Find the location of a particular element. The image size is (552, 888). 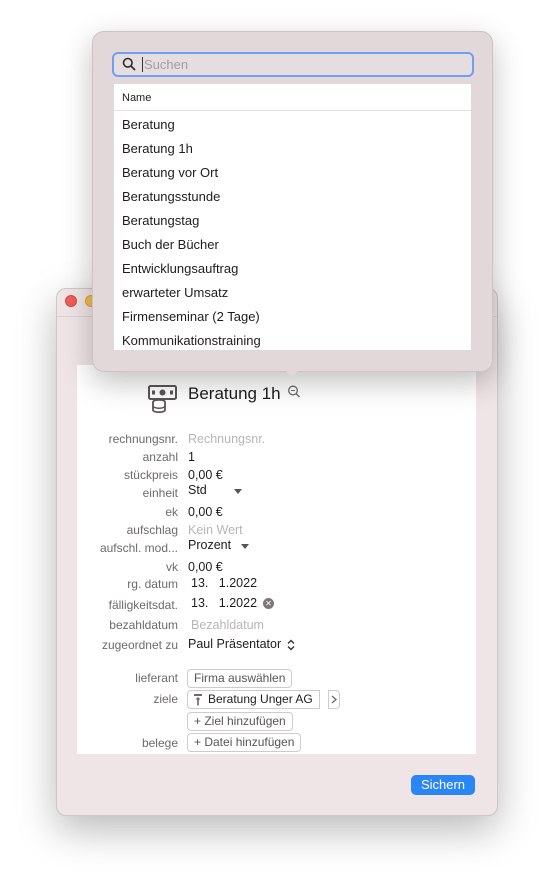

ek-label: ek is located at coordinates (171, 512).